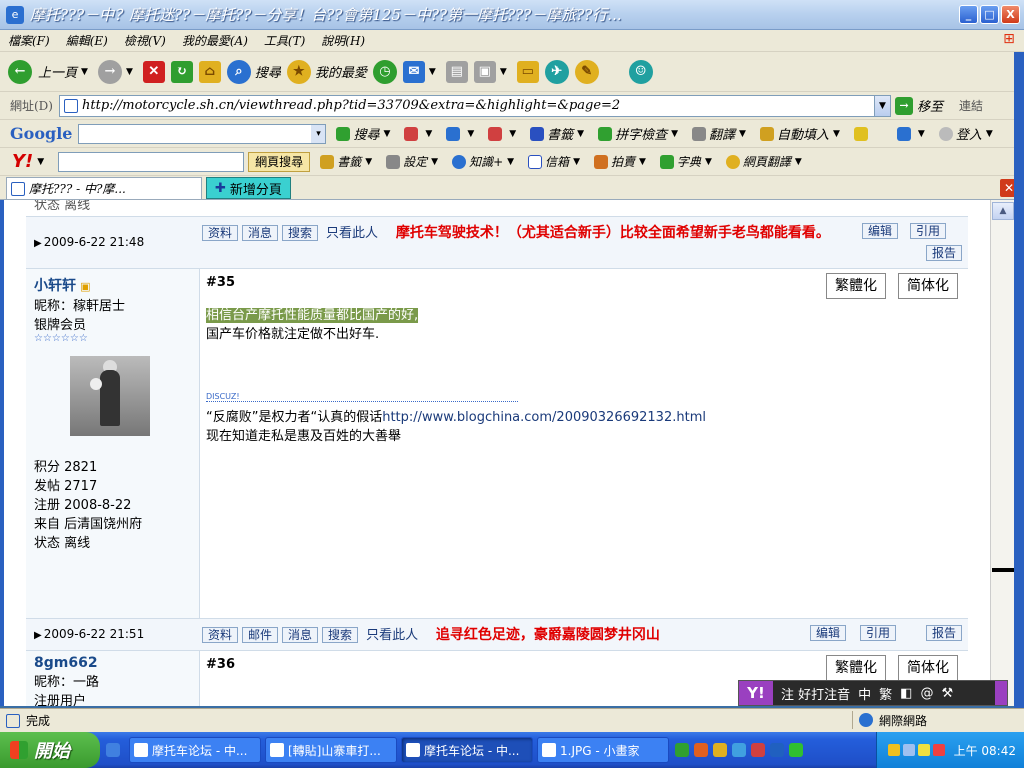 The image size is (1024, 768). I want to click on google-bookmarks-button: 書籤 ▼, so click(559, 133).